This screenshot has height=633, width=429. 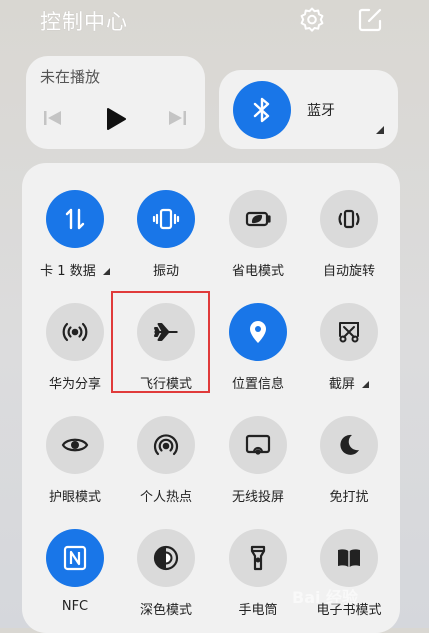 I want to click on previous-track-icon, so click(x=53, y=120).